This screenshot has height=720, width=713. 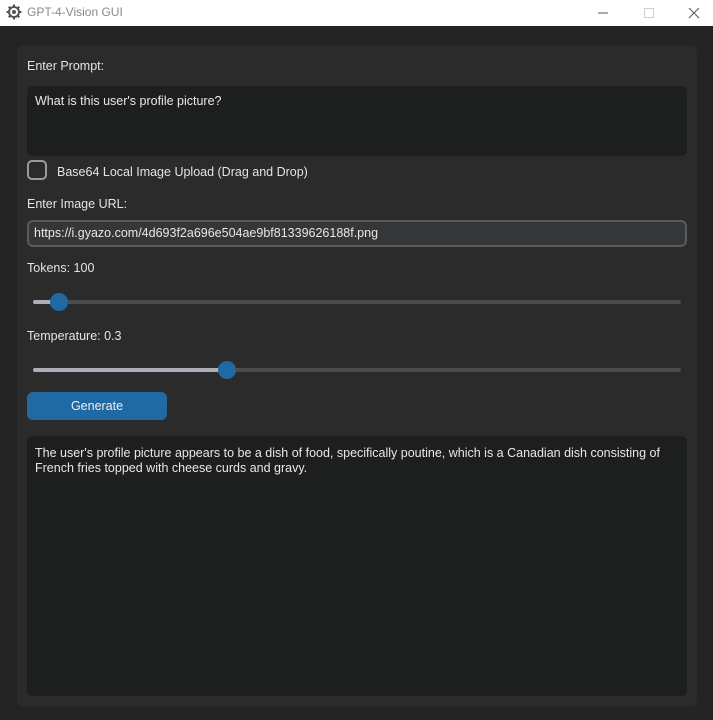 What do you see at coordinates (37, 170) in the screenshot?
I see `base64-upload-checkbox` at bounding box center [37, 170].